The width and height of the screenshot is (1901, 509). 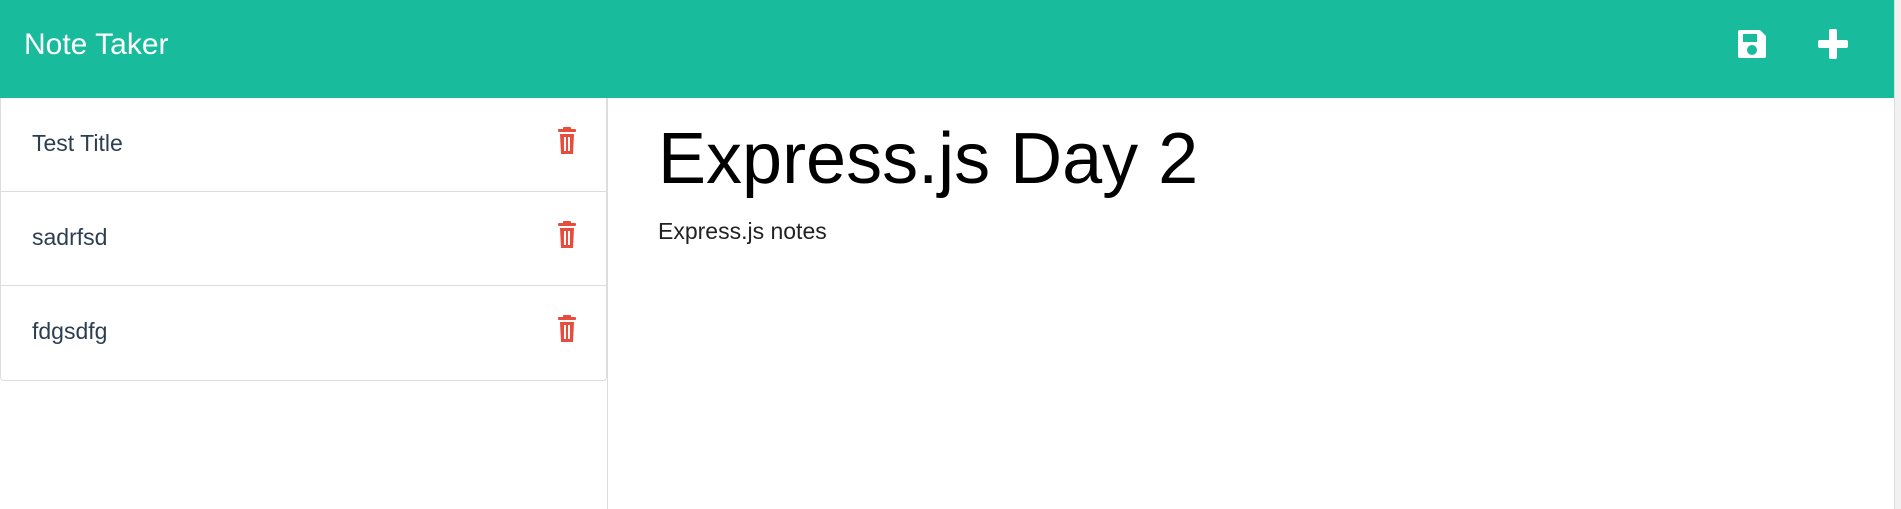 I want to click on new-note-button, so click(x=1833, y=44).